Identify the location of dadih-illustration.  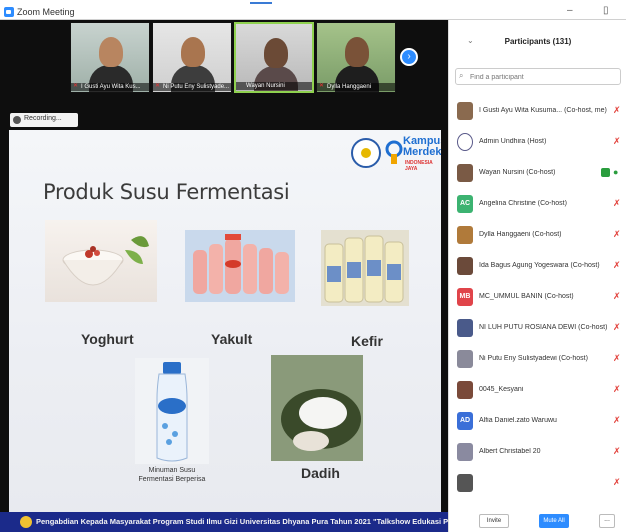
(317, 408).